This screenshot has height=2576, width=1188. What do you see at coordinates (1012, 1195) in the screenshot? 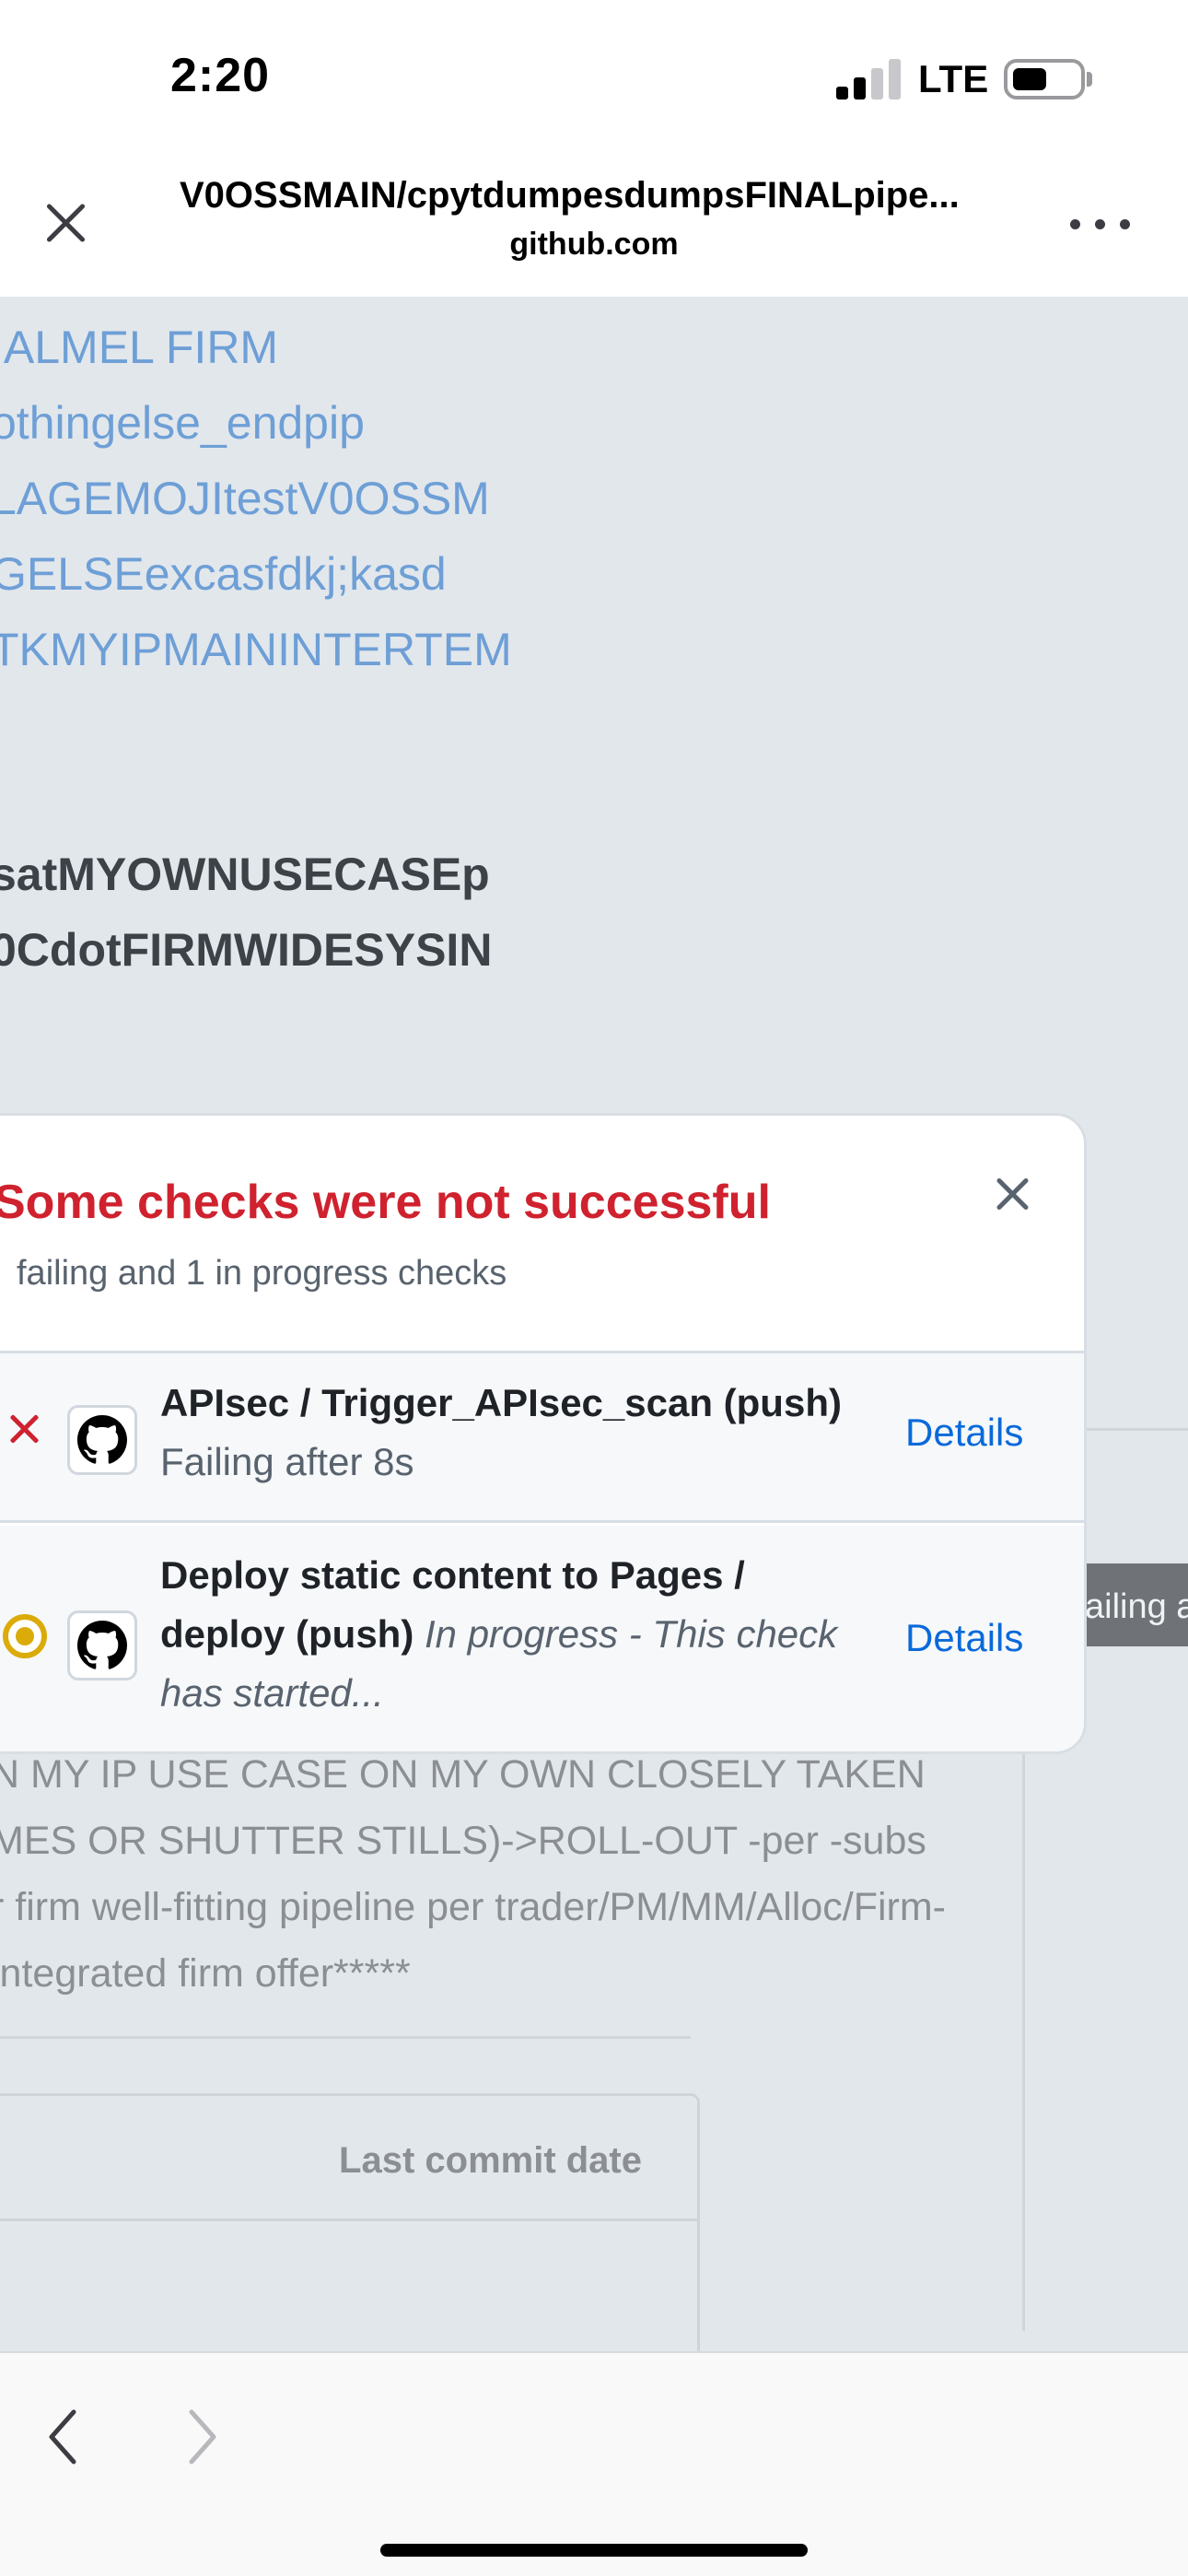
I see `close-icon` at bounding box center [1012, 1195].